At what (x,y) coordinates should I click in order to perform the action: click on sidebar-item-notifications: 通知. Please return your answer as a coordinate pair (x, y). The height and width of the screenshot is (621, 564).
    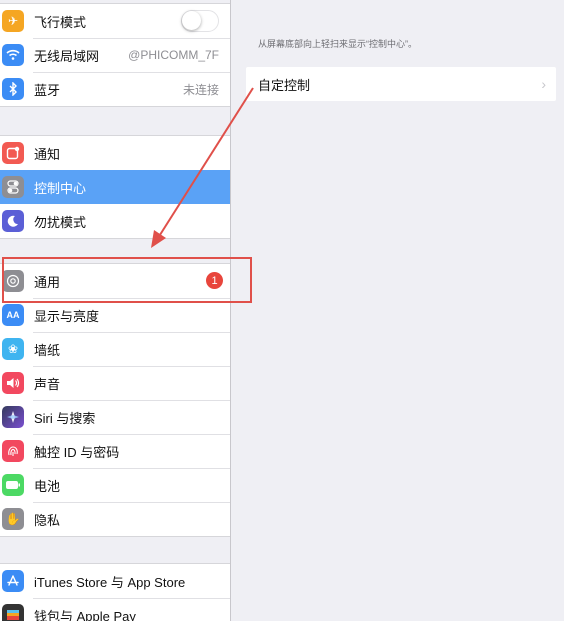
    Looking at the image, I should click on (115, 153).